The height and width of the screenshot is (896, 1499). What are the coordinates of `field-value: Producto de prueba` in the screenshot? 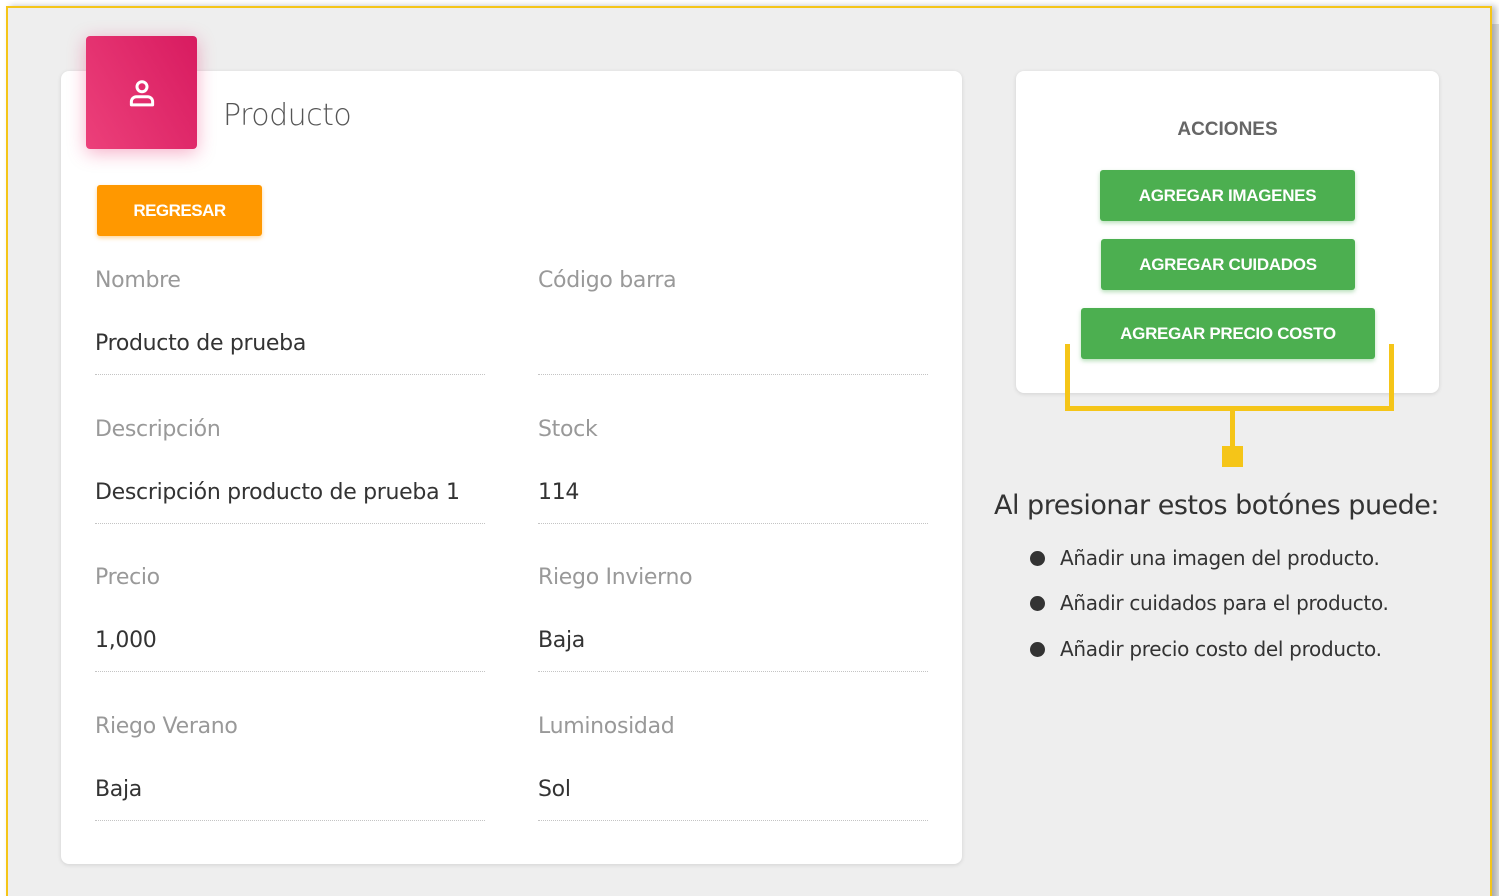 It's located at (201, 343).